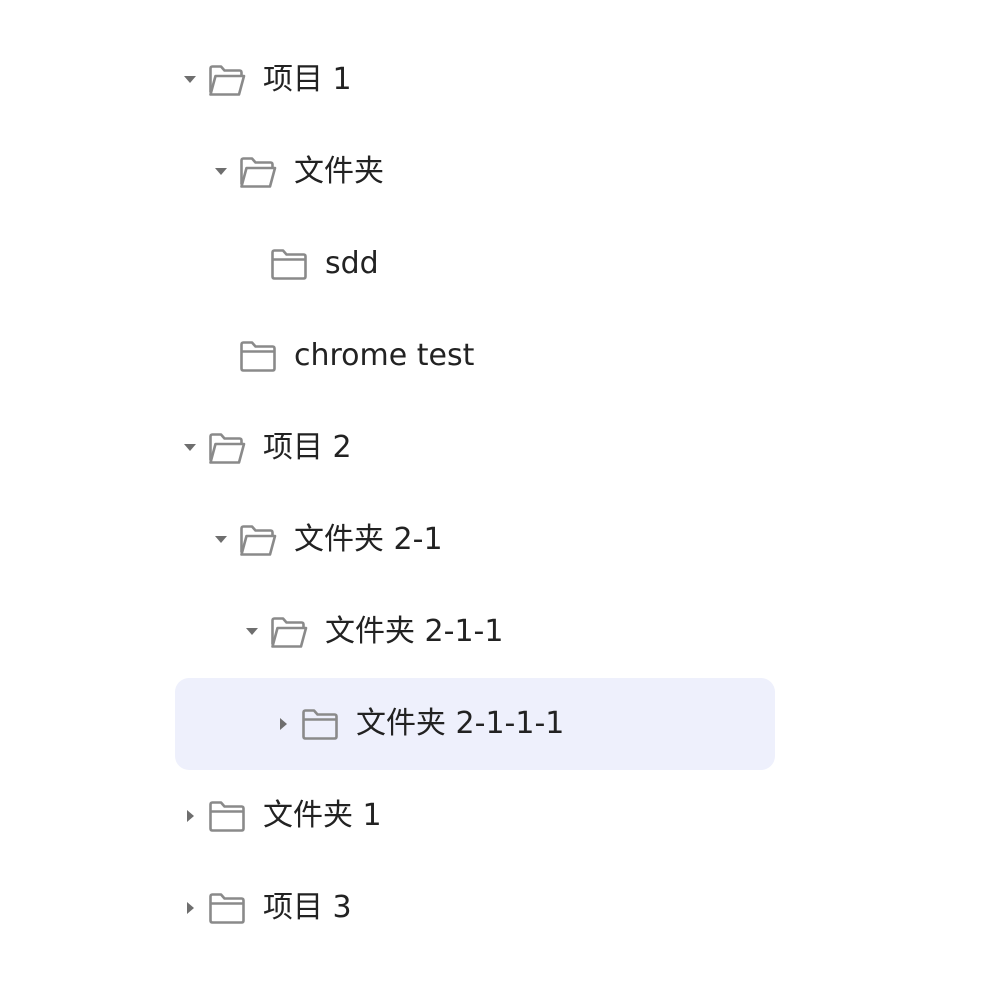  Describe the element at coordinates (322, 815) in the screenshot. I see `tree-node-label: 文件夹 1` at that location.